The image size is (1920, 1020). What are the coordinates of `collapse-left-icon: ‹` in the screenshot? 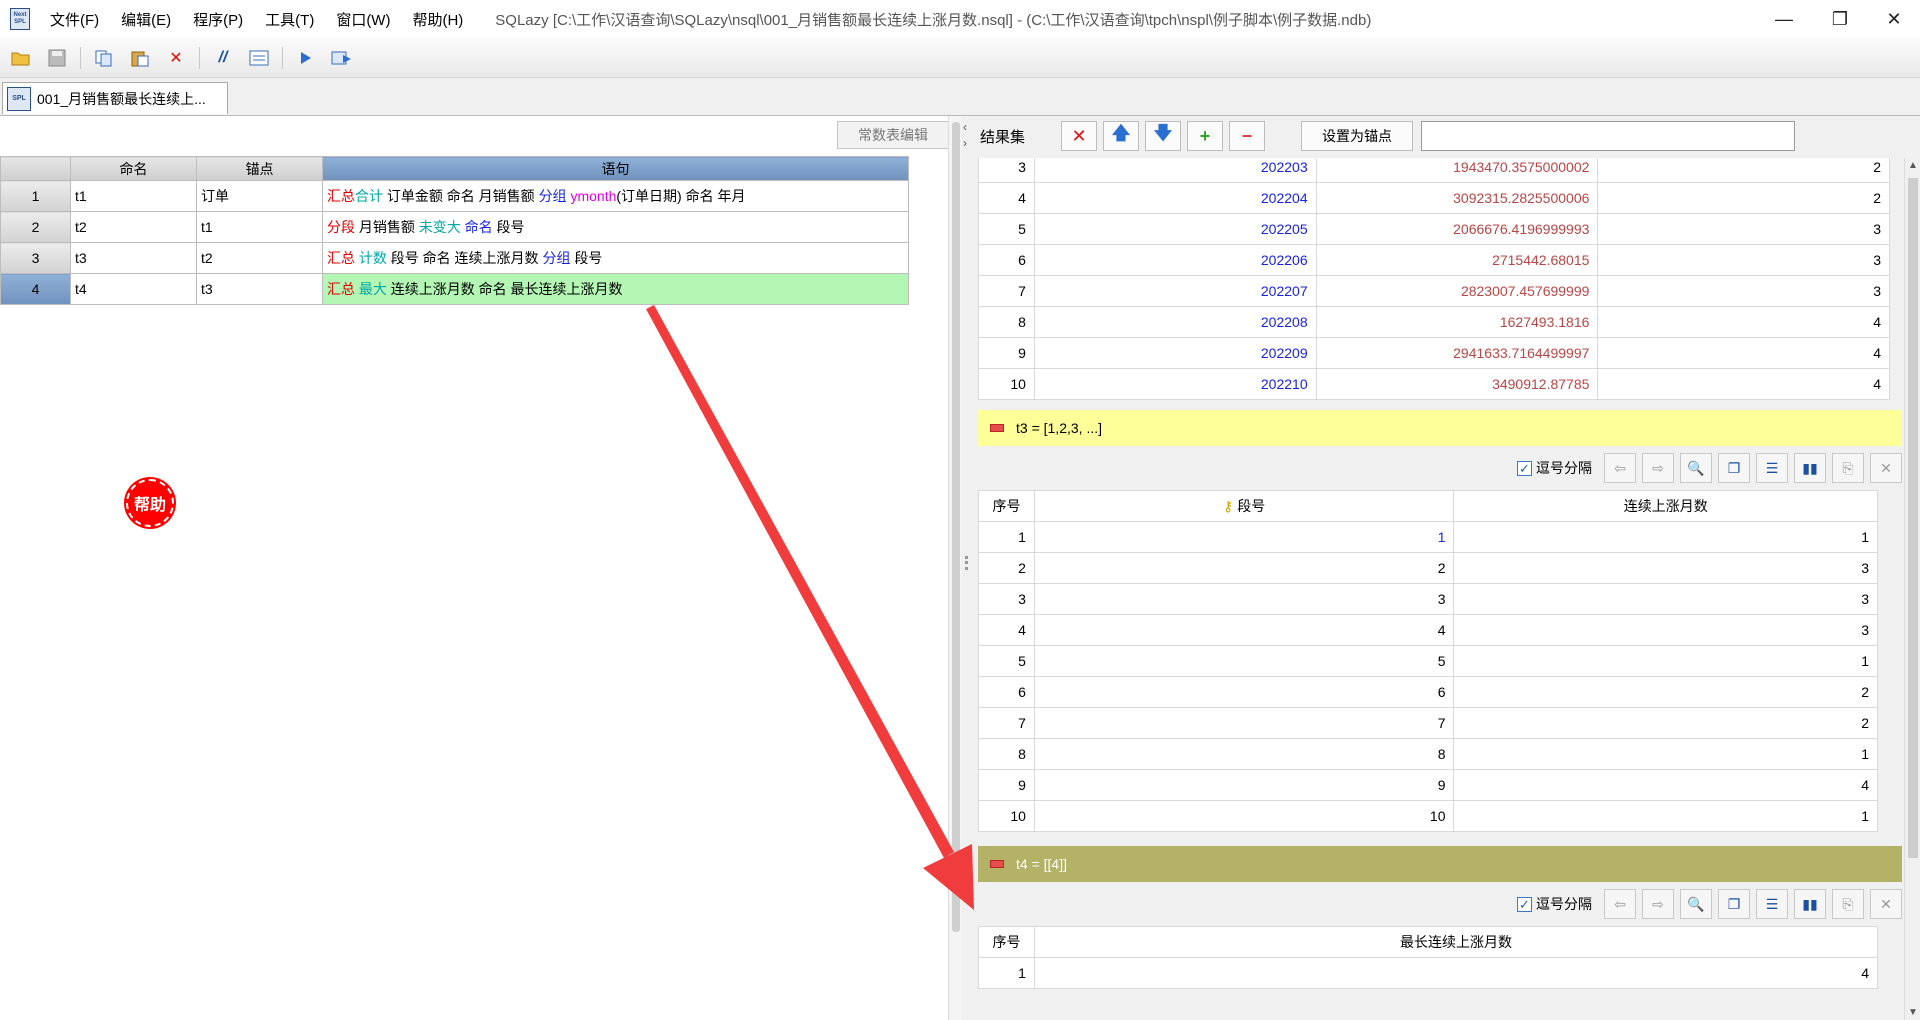 It's located at (965, 127).